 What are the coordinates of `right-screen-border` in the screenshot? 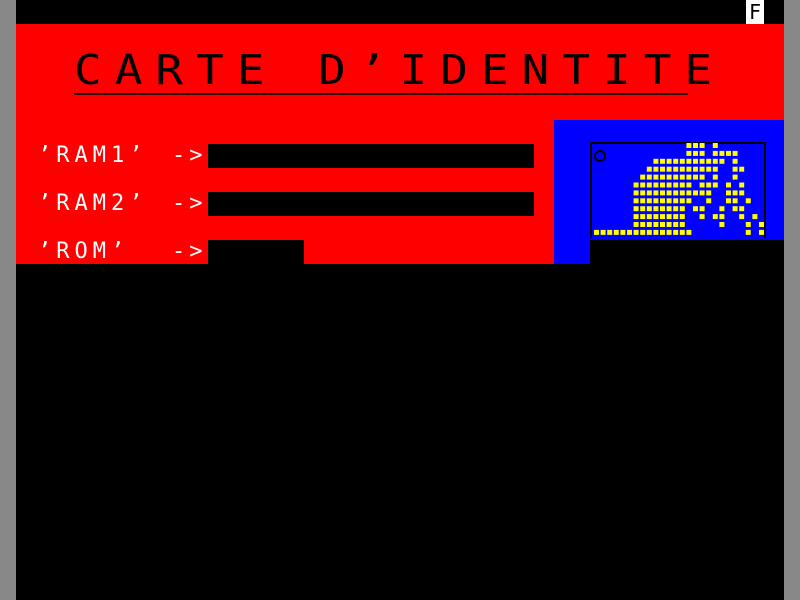 It's located at (792, 300).